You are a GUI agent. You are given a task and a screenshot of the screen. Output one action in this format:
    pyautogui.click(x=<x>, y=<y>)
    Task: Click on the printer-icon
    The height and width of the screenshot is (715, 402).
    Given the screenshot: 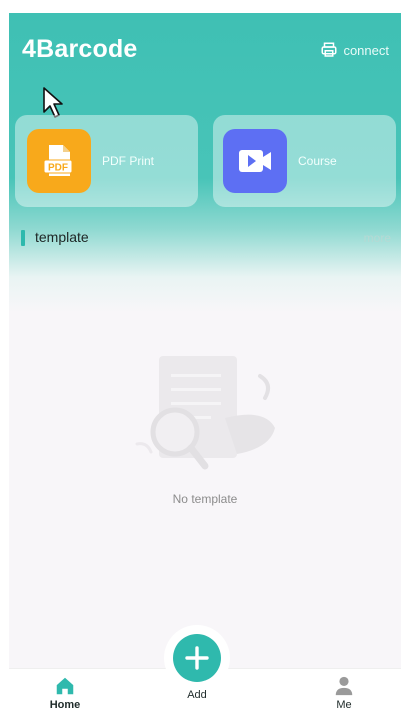 What is the action you would take?
    pyautogui.click(x=329, y=49)
    